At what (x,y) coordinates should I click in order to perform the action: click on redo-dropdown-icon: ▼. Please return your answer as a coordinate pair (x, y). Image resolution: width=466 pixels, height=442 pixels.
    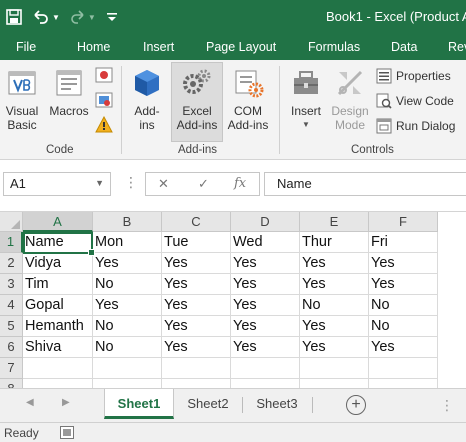
    Looking at the image, I should click on (92, 17).